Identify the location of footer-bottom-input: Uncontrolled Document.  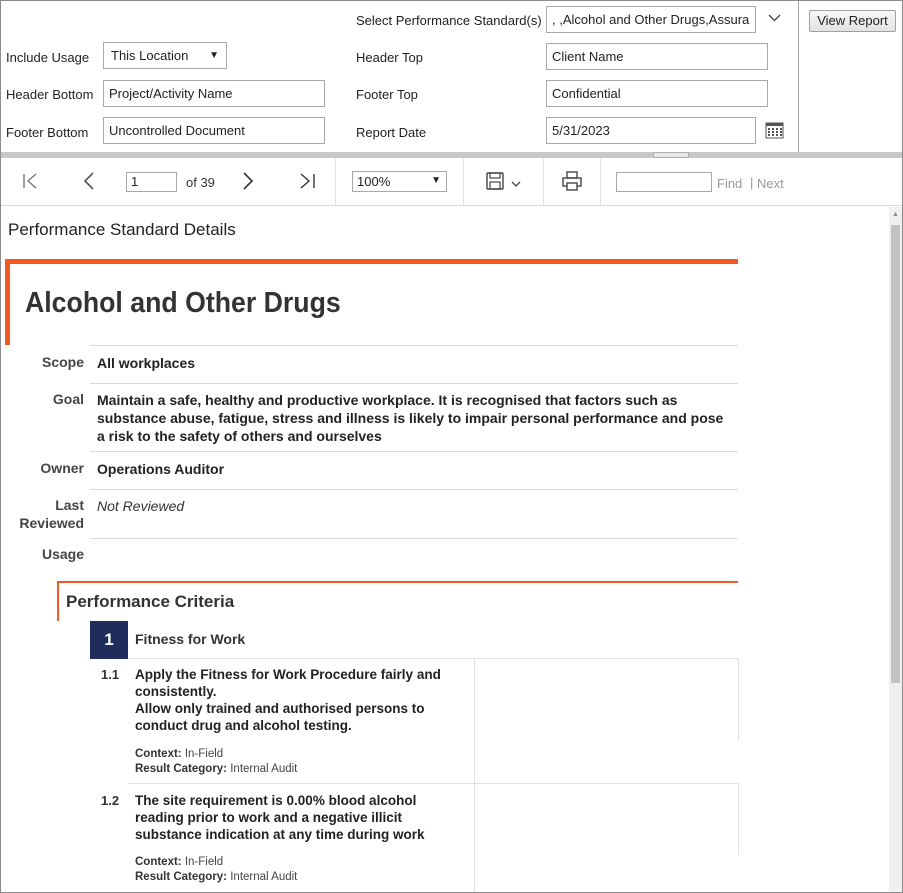
(214, 130).